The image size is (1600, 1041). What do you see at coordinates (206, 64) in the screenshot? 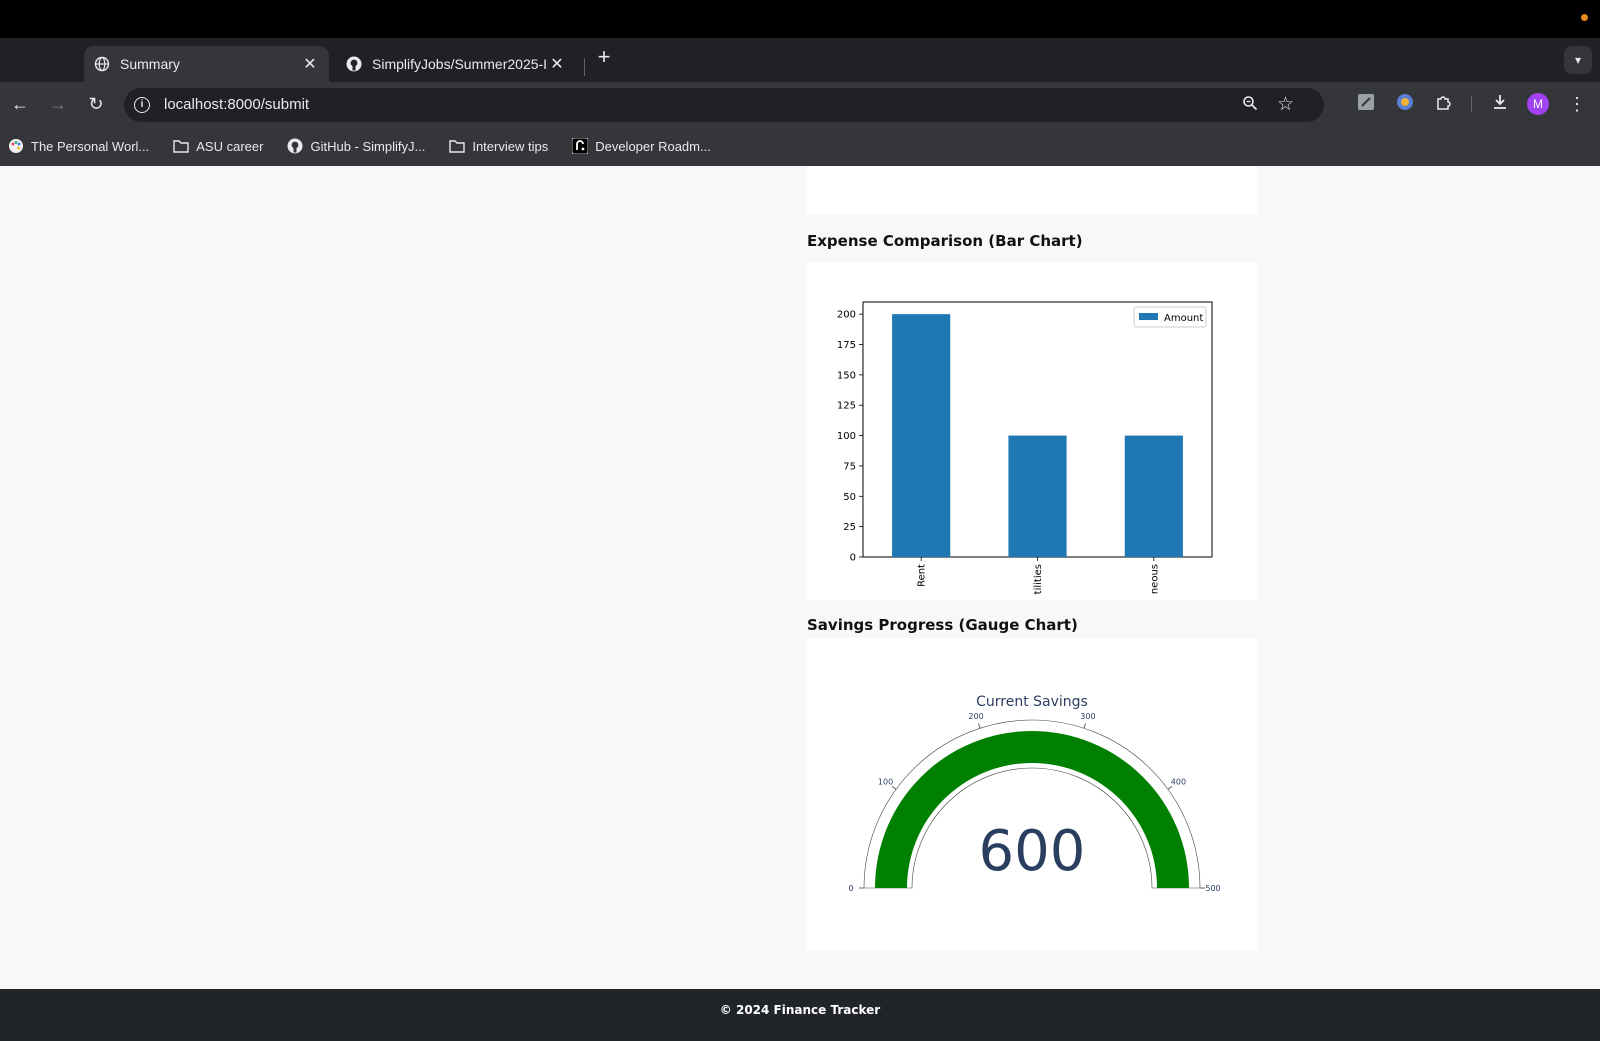
I see `tab-summary: Summary ✕` at bounding box center [206, 64].